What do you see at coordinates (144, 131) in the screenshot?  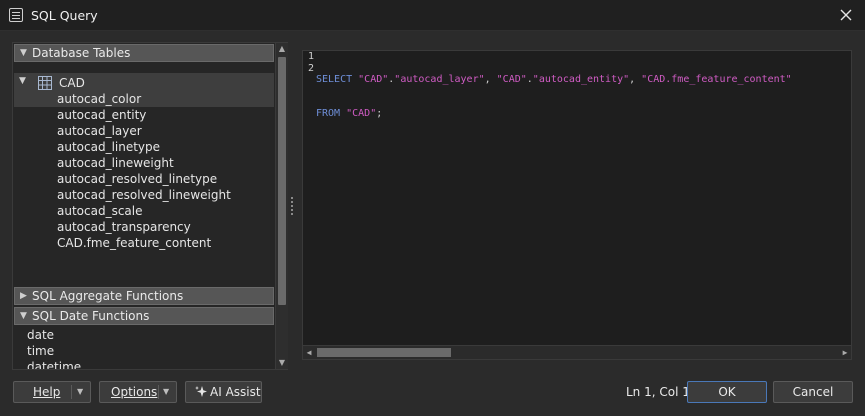 I see `tree-item-table: autocad_layer` at bounding box center [144, 131].